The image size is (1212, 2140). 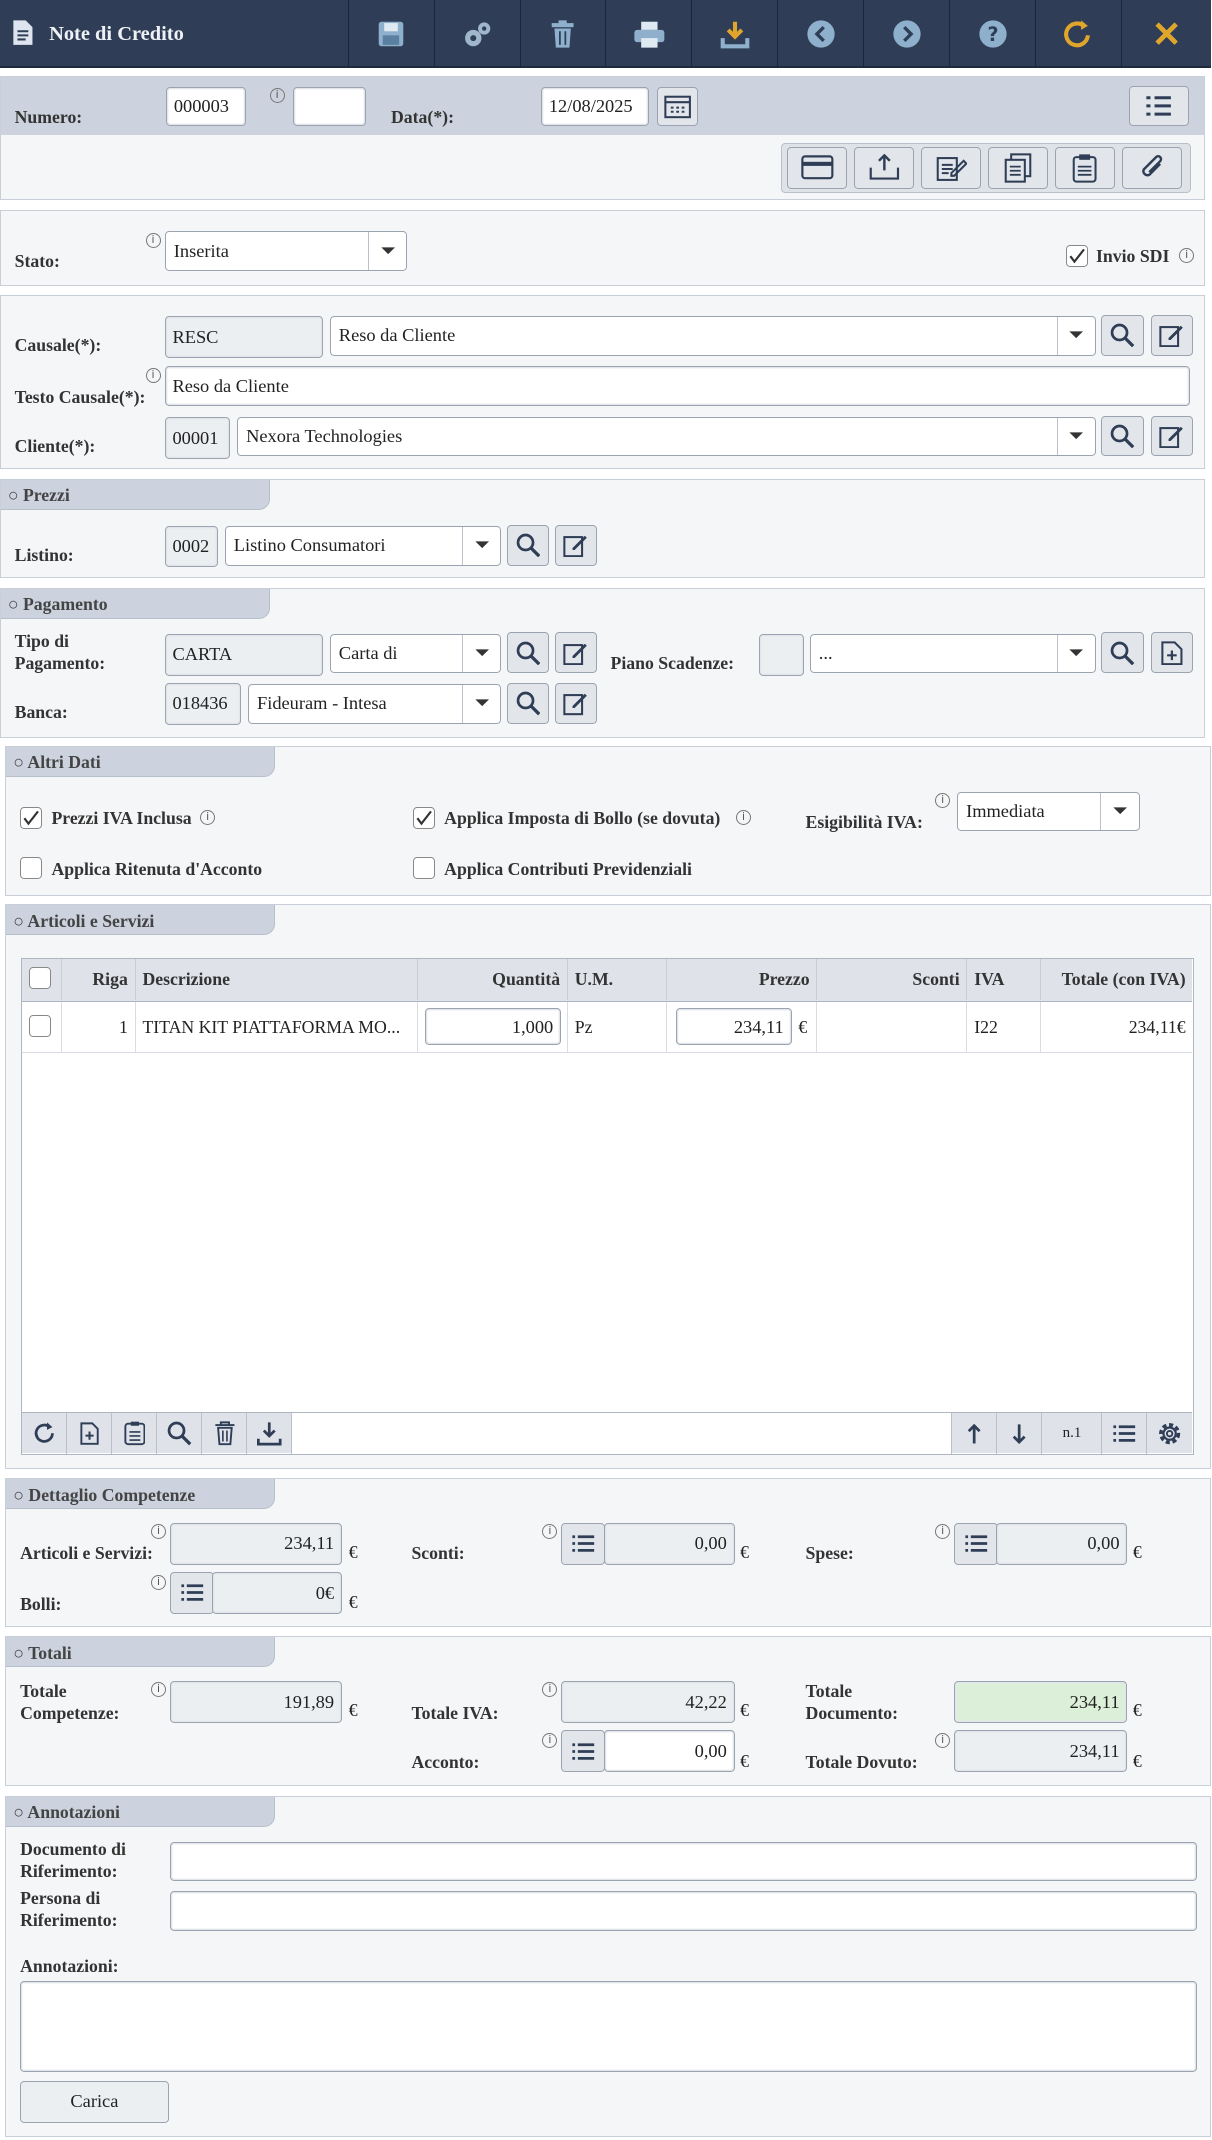 What do you see at coordinates (733, 1027) in the screenshot?
I see `prezzo-input: 234,11` at bounding box center [733, 1027].